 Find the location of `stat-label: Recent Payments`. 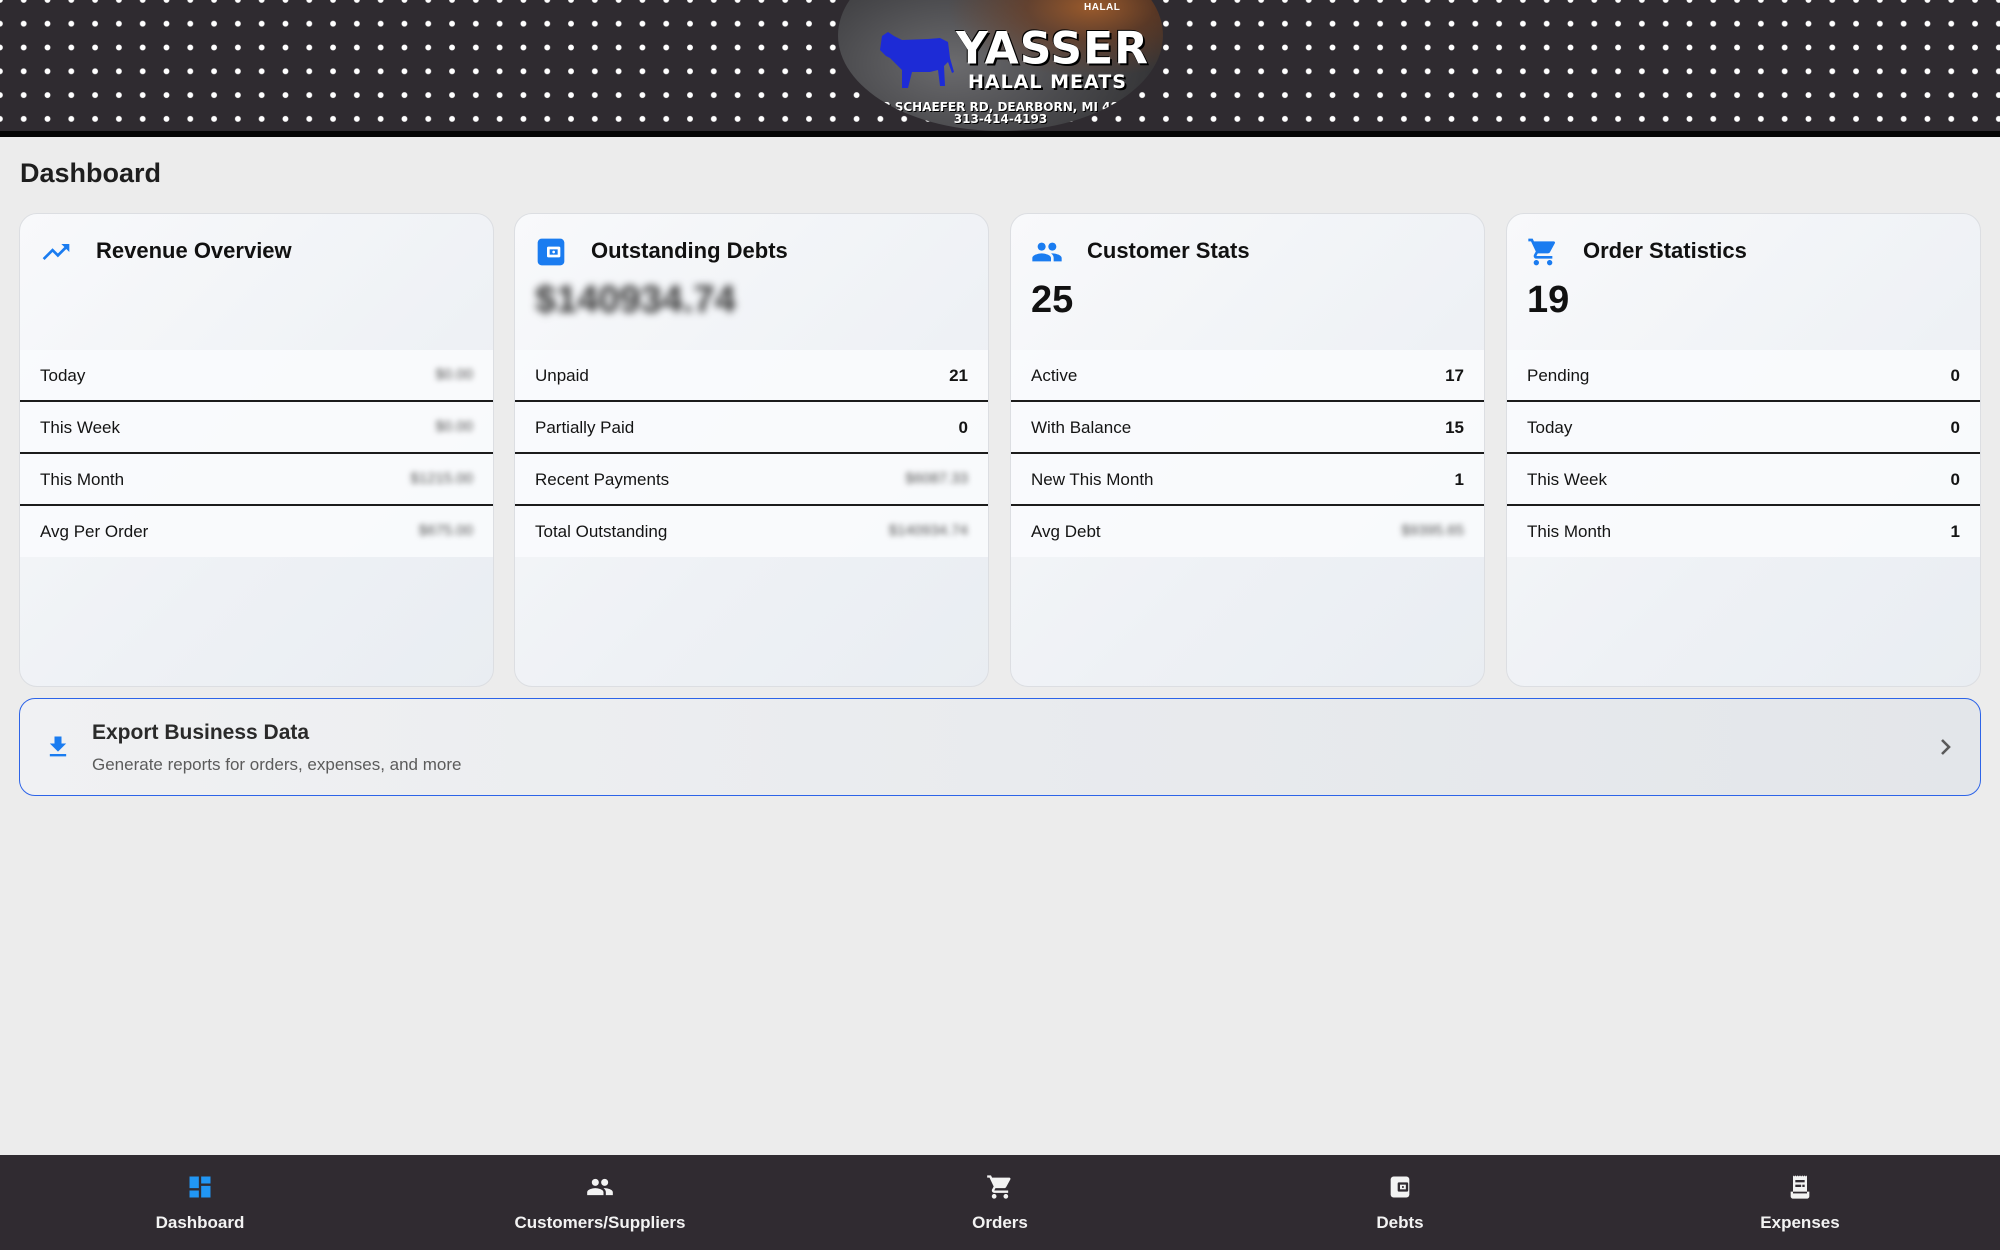

stat-label: Recent Payments is located at coordinates (602, 479).